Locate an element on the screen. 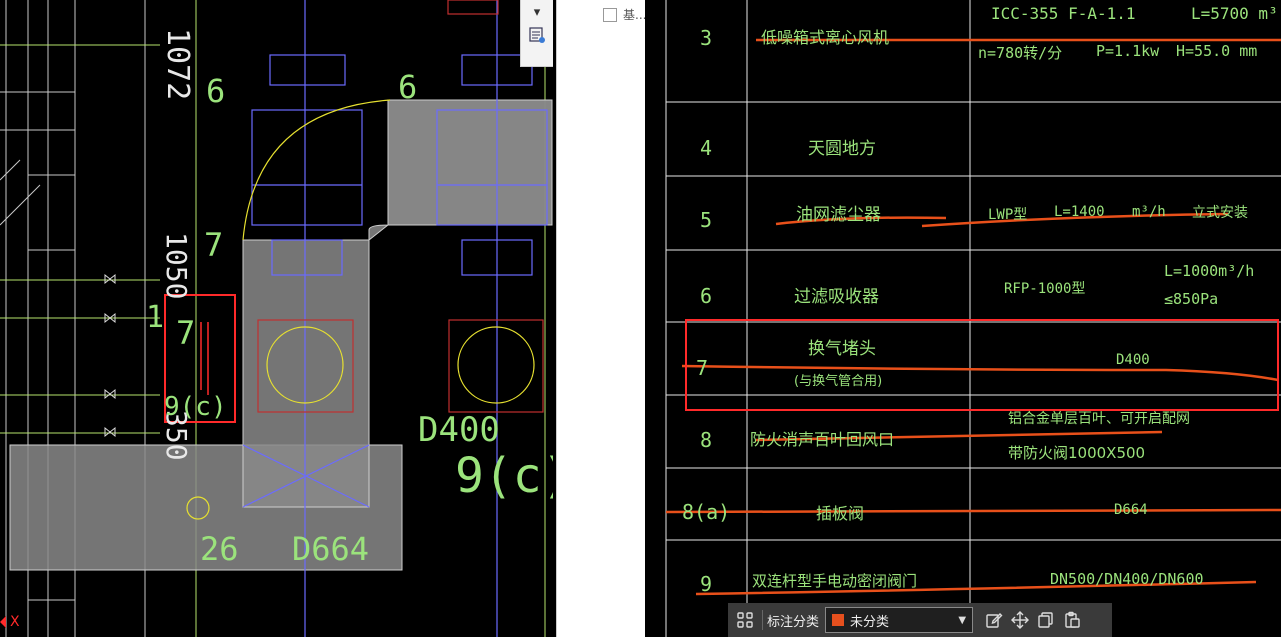 This screenshot has height=637, width=1281. move-icon is located at coordinates (1020, 620).